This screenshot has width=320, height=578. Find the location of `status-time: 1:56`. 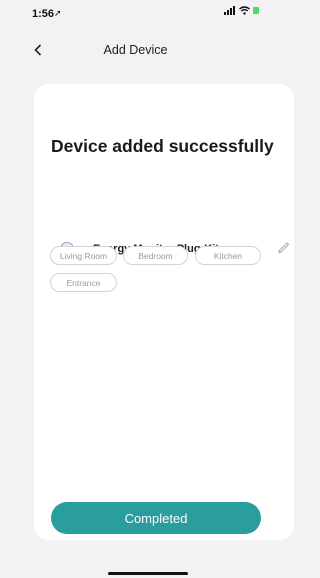

status-time: 1:56 is located at coordinates (43, 14).